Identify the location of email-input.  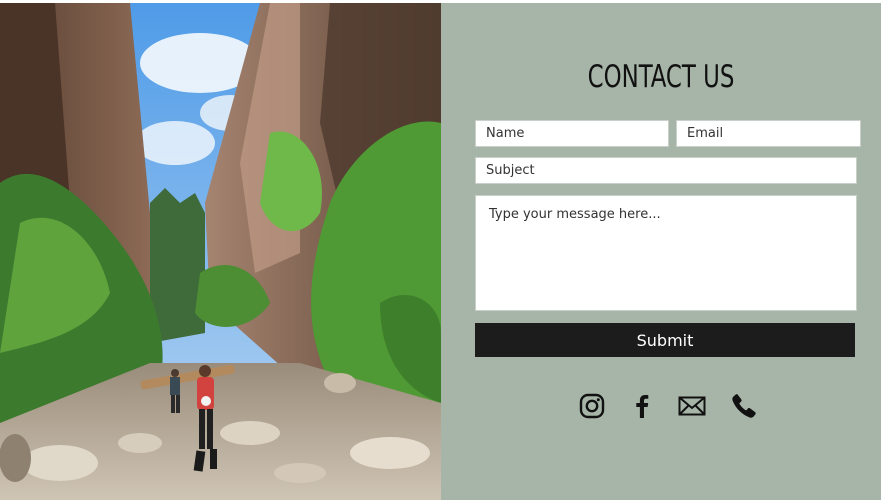
(768, 133).